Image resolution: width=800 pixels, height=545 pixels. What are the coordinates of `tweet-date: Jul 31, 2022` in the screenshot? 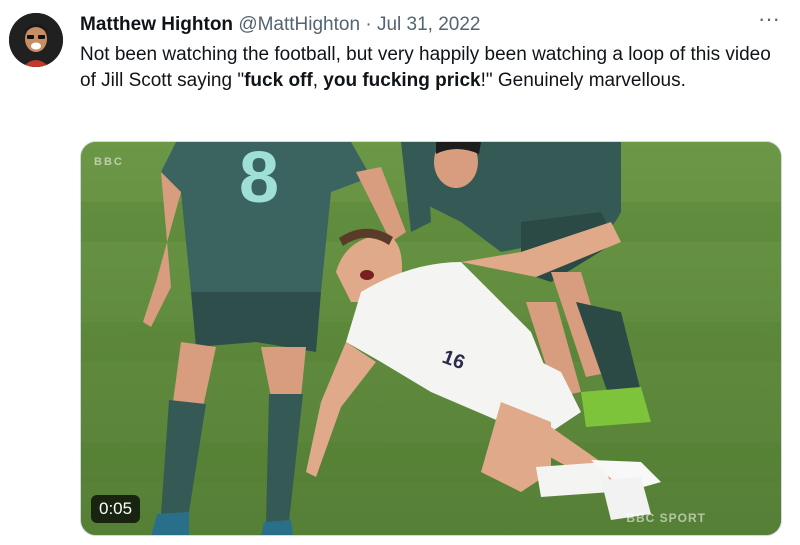 It's located at (429, 24).